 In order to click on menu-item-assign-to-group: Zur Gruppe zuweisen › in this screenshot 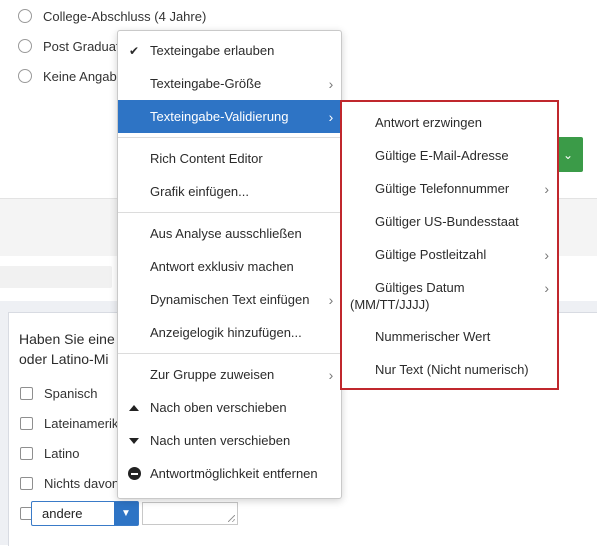, I will do `click(229, 374)`.